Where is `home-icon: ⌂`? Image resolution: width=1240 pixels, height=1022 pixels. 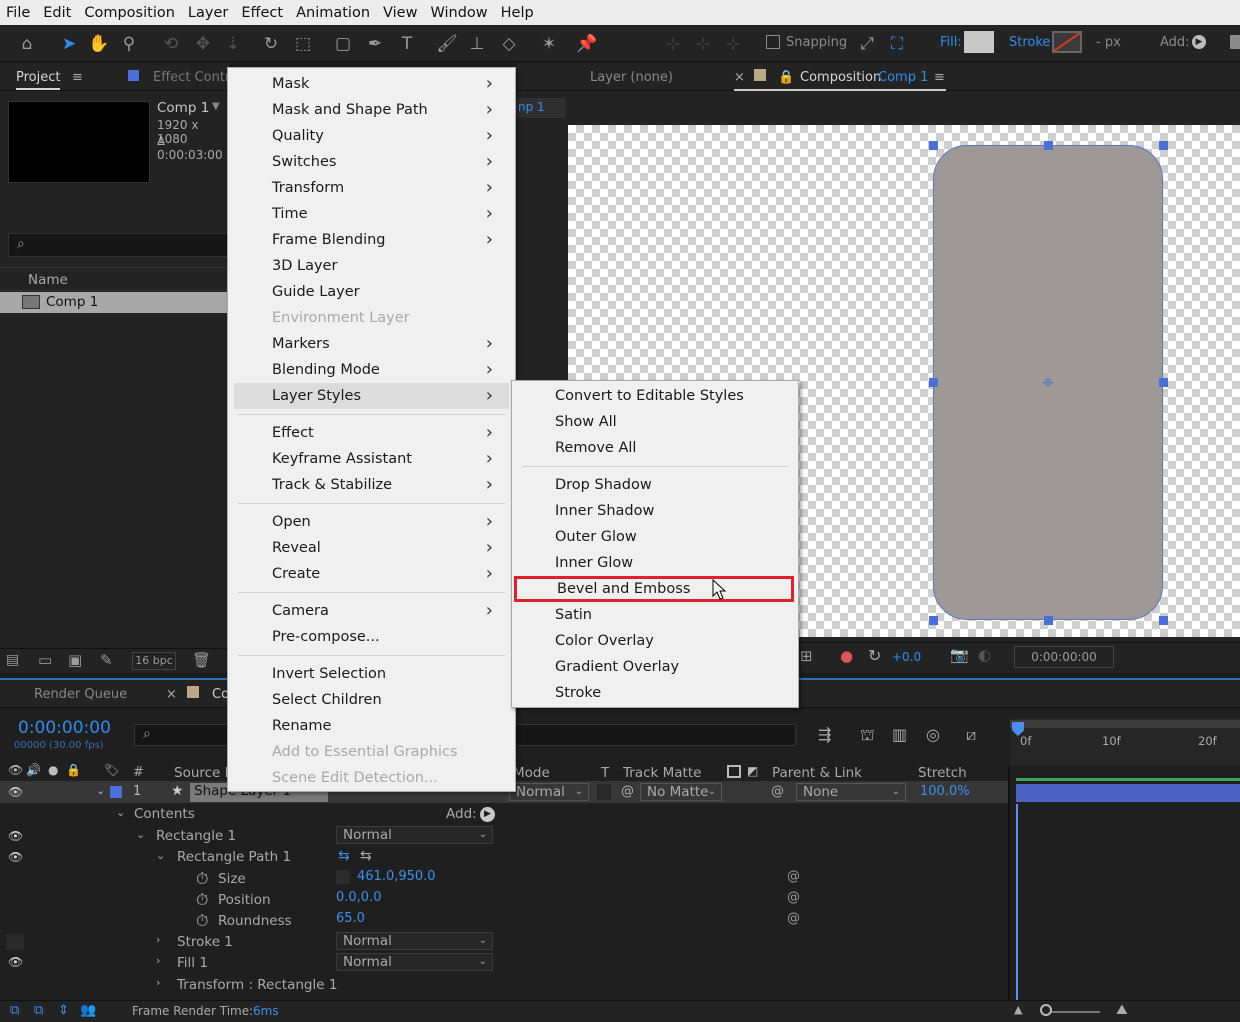
home-icon: ⌂ is located at coordinates (27, 44).